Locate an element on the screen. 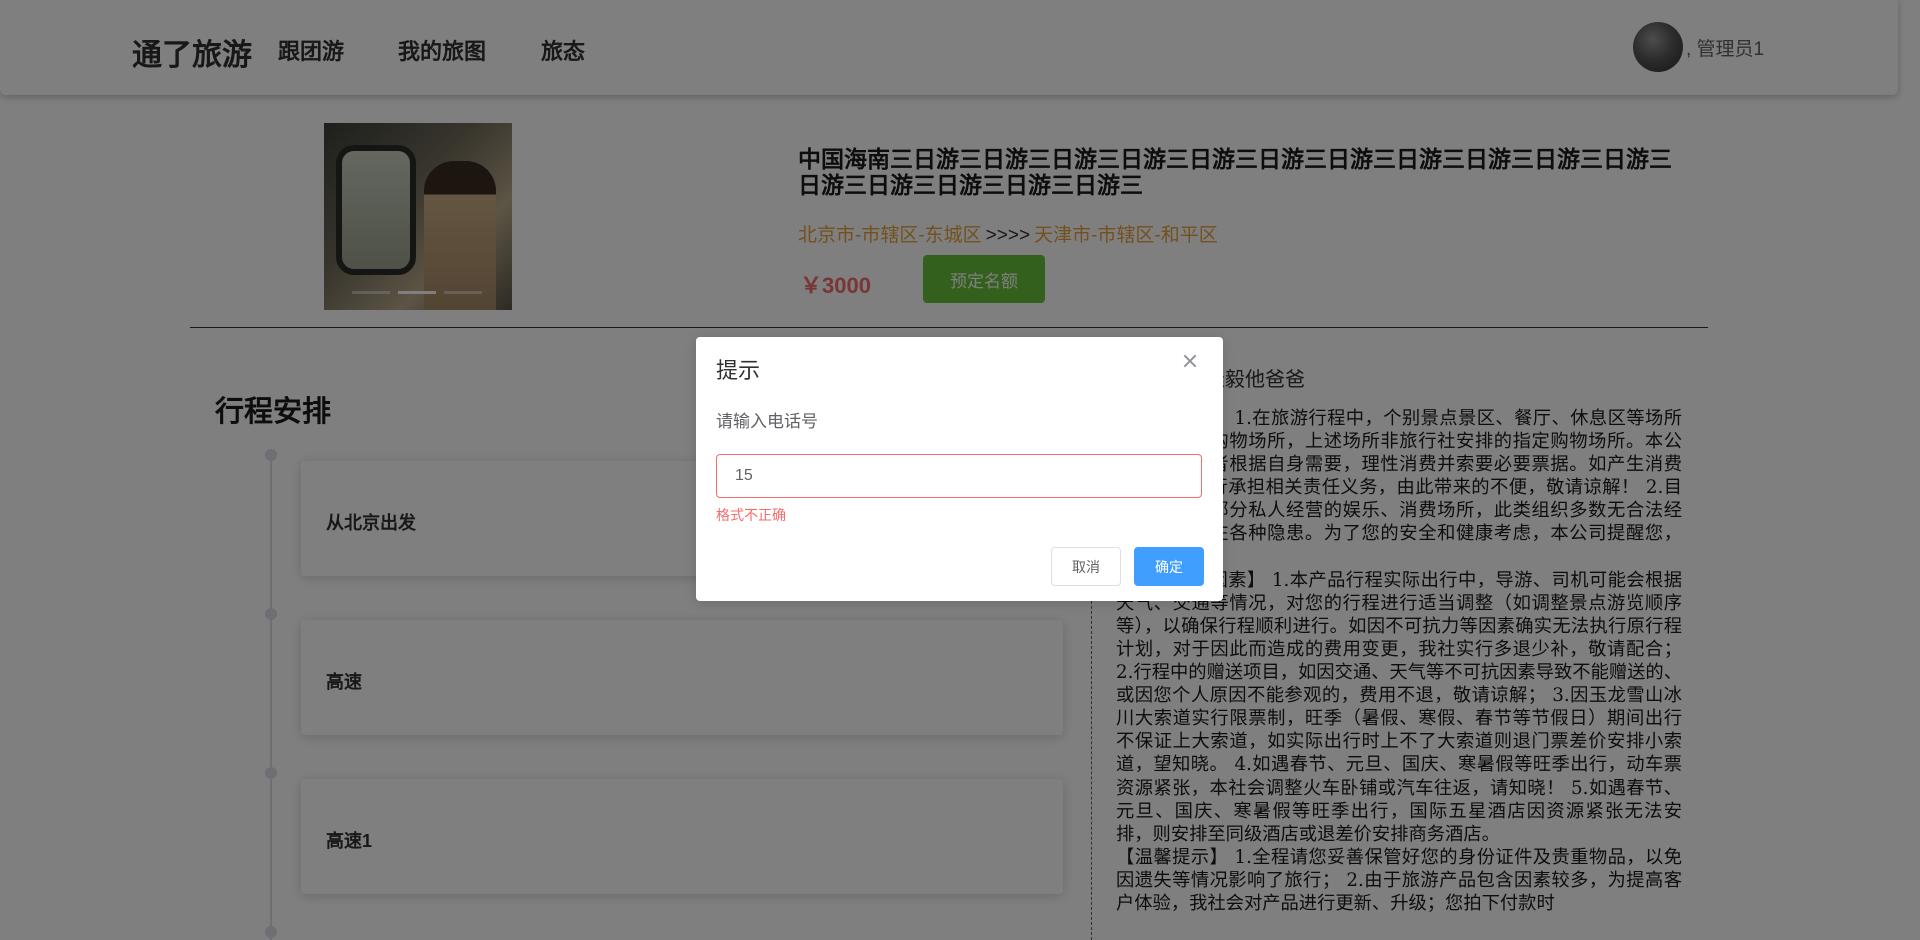 This screenshot has height=940, width=1920. prompt-dialog: 提示 请输入电话号 格式不正确 取消 确定 is located at coordinates (959, 469).